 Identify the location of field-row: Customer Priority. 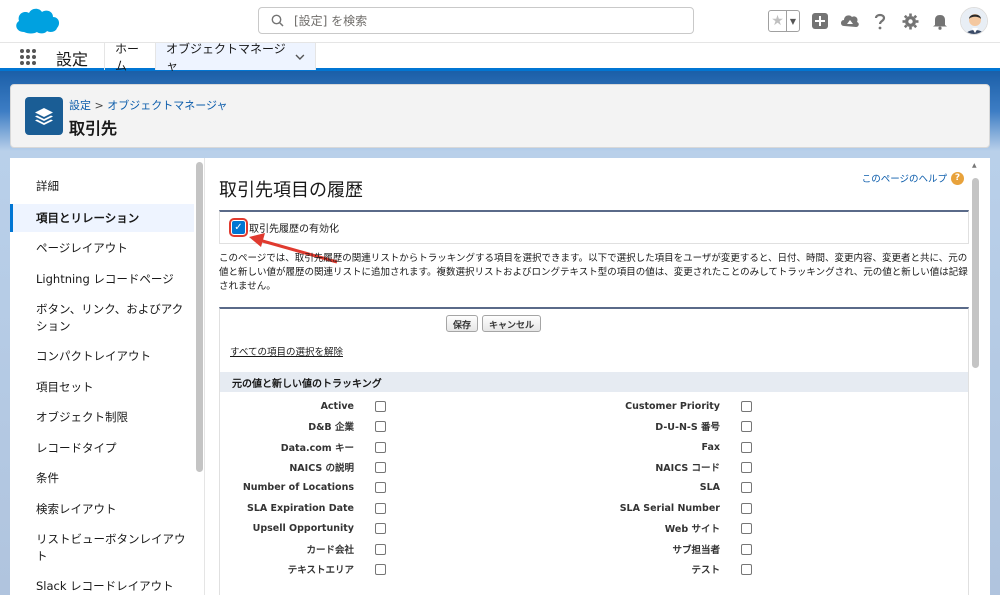
(486, 406).